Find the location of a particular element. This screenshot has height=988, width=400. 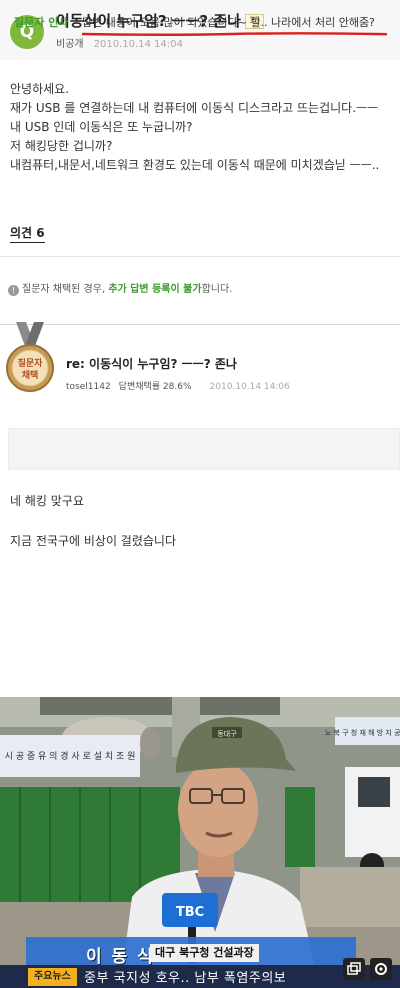

cap-logo-text: 동대구 is located at coordinates (227, 734).